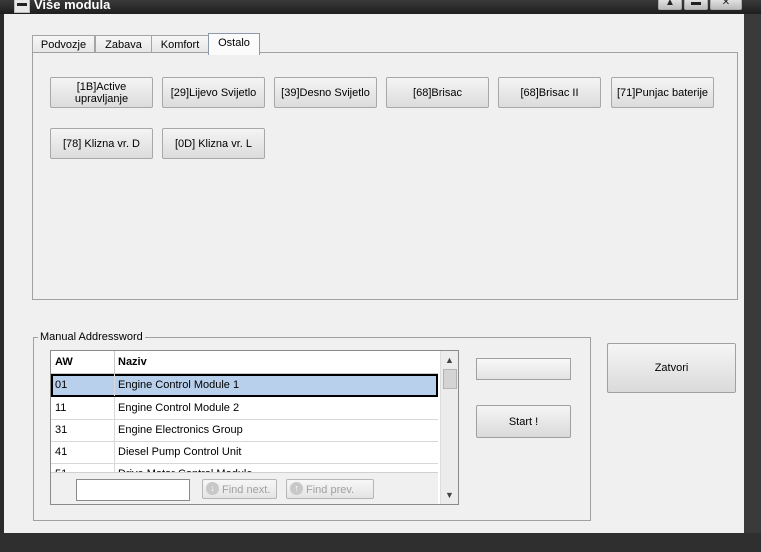 The height and width of the screenshot is (552, 761). What do you see at coordinates (380, 7) in the screenshot?
I see `title-bar: ▬ Više modula ▲ ▬ ✕` at bounding box center [380, 7].